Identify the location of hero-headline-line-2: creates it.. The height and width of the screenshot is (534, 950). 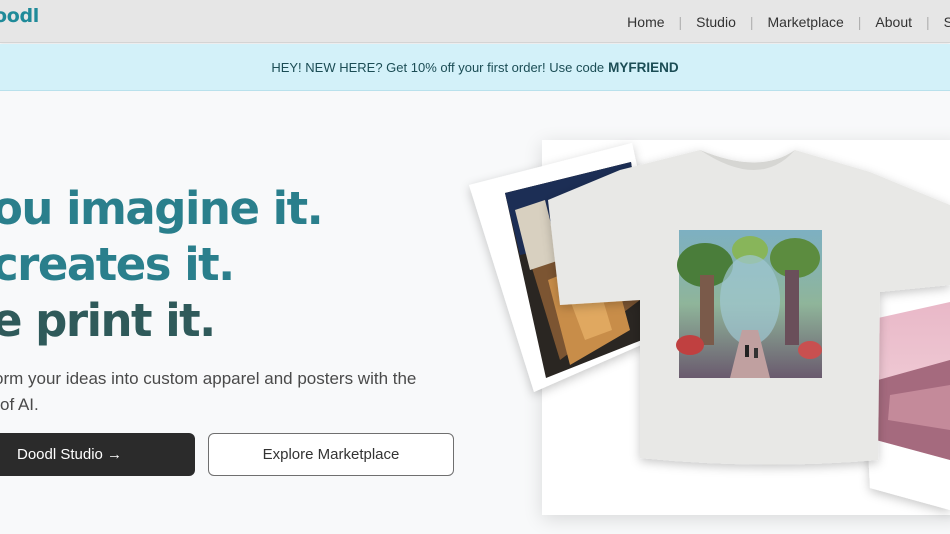
(117, 264).